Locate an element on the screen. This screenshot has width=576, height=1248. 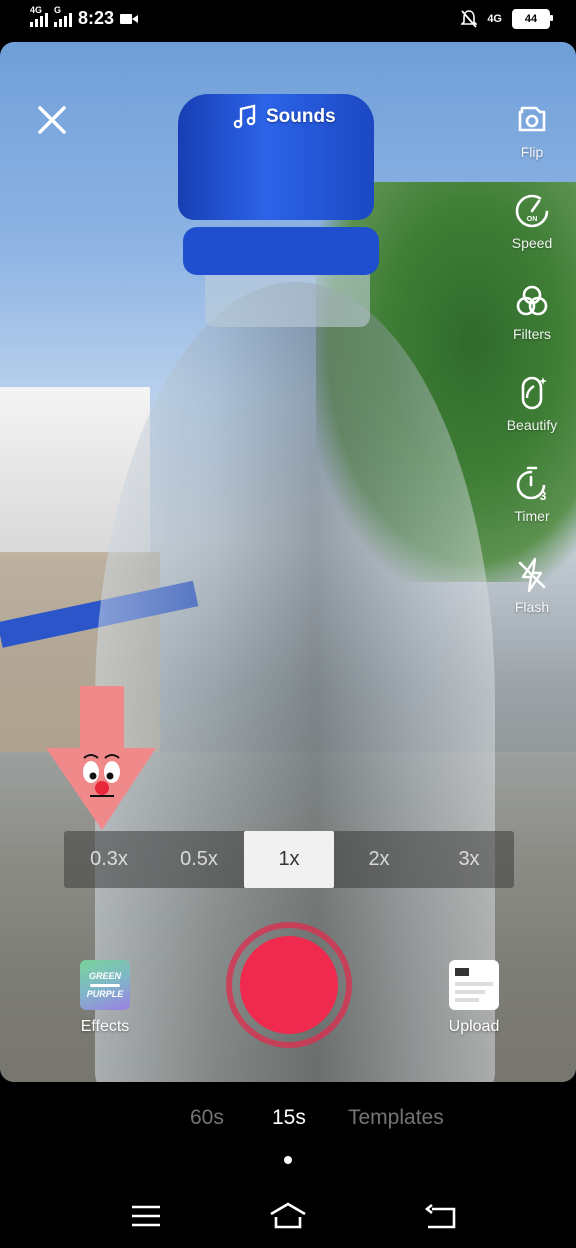
speed-button: ON Speed is located at coordinates (532, 236).